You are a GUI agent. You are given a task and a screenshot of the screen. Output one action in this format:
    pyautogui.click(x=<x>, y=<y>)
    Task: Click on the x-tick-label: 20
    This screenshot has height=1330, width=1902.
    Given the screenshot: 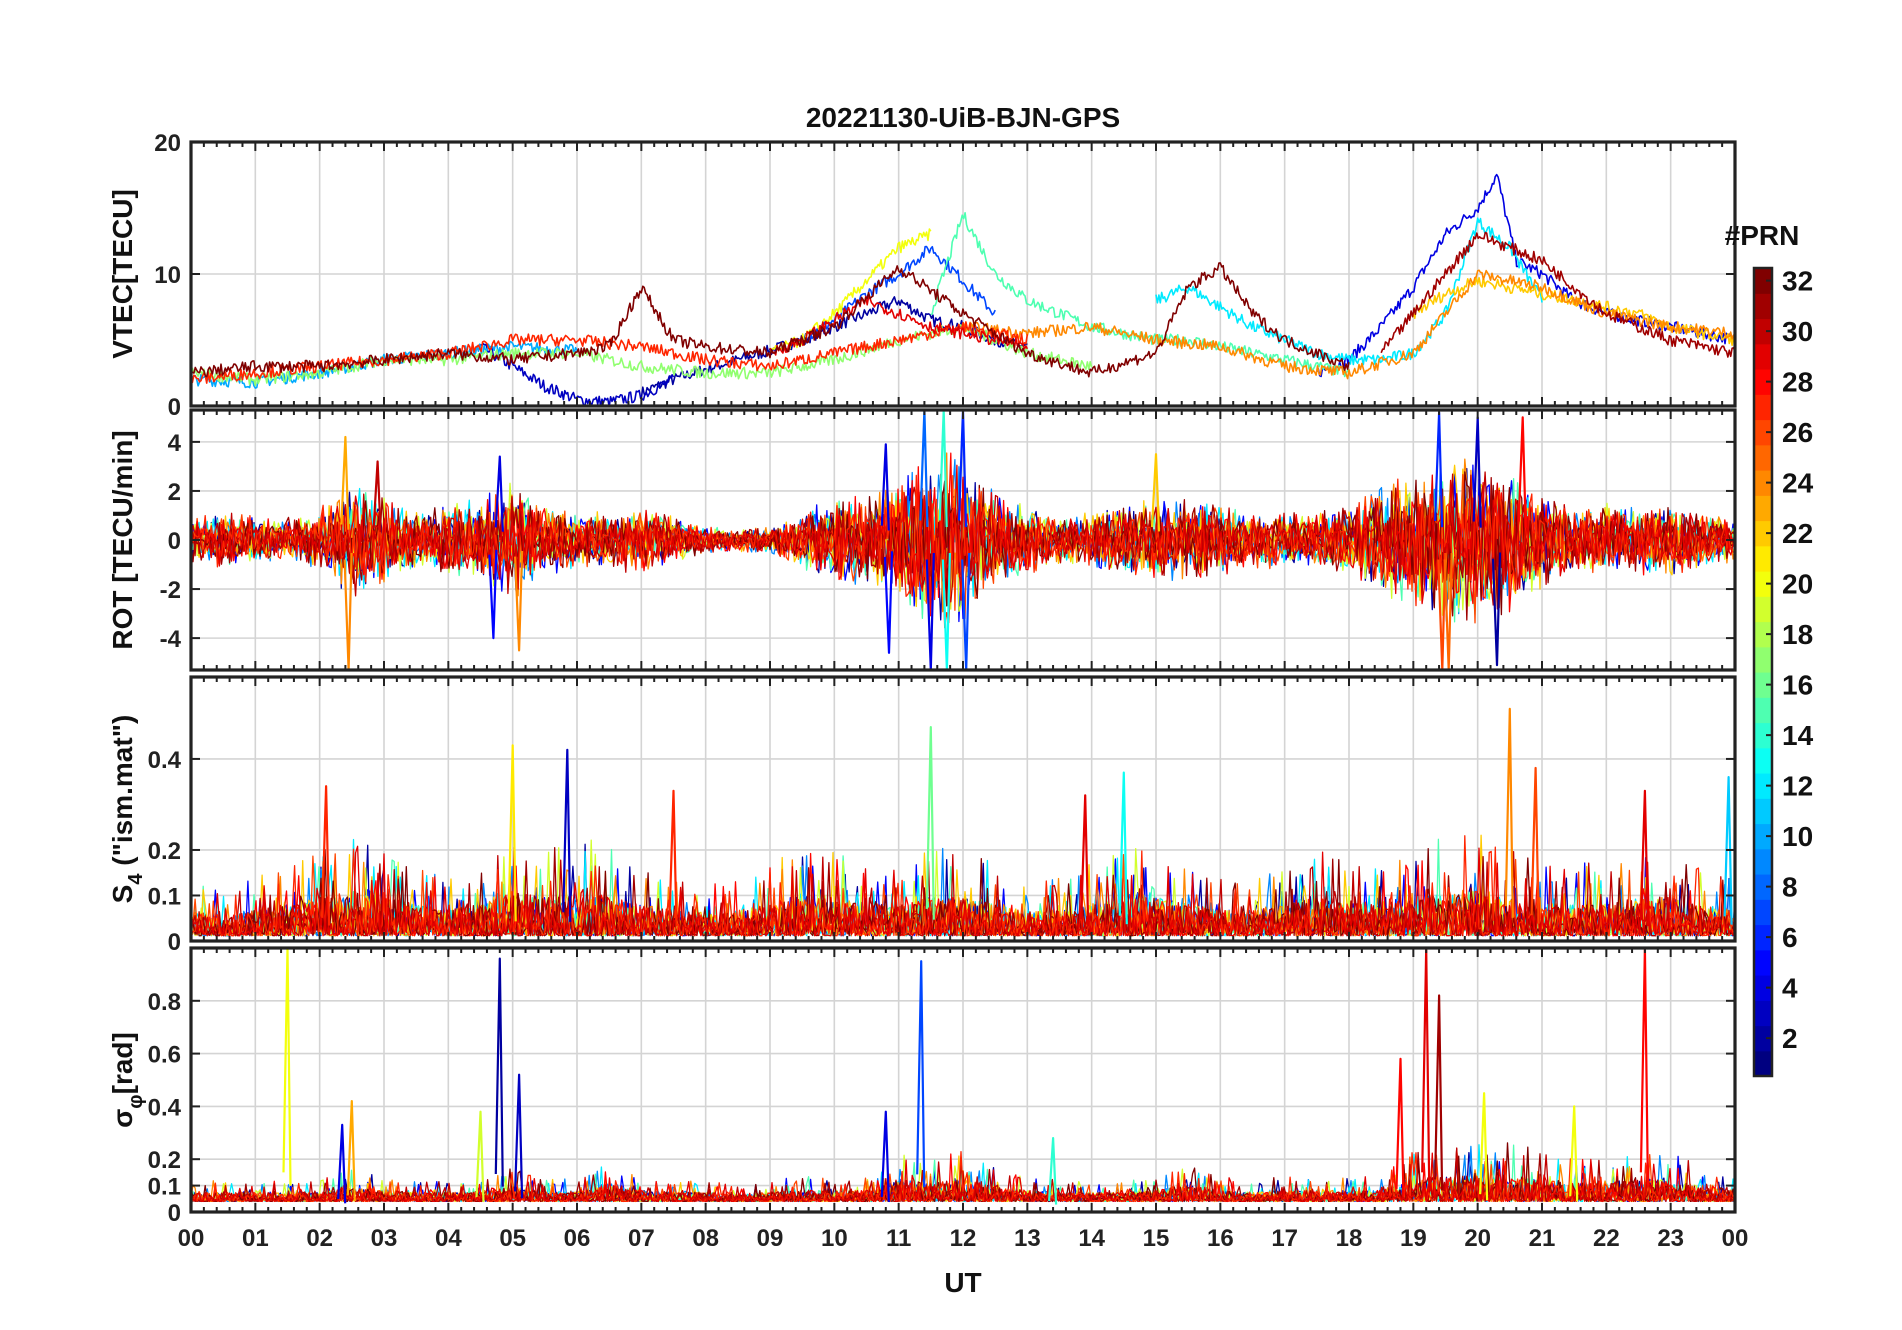 What is the action you would take?
    pyautogui.click(x=1477, y=1238)
    